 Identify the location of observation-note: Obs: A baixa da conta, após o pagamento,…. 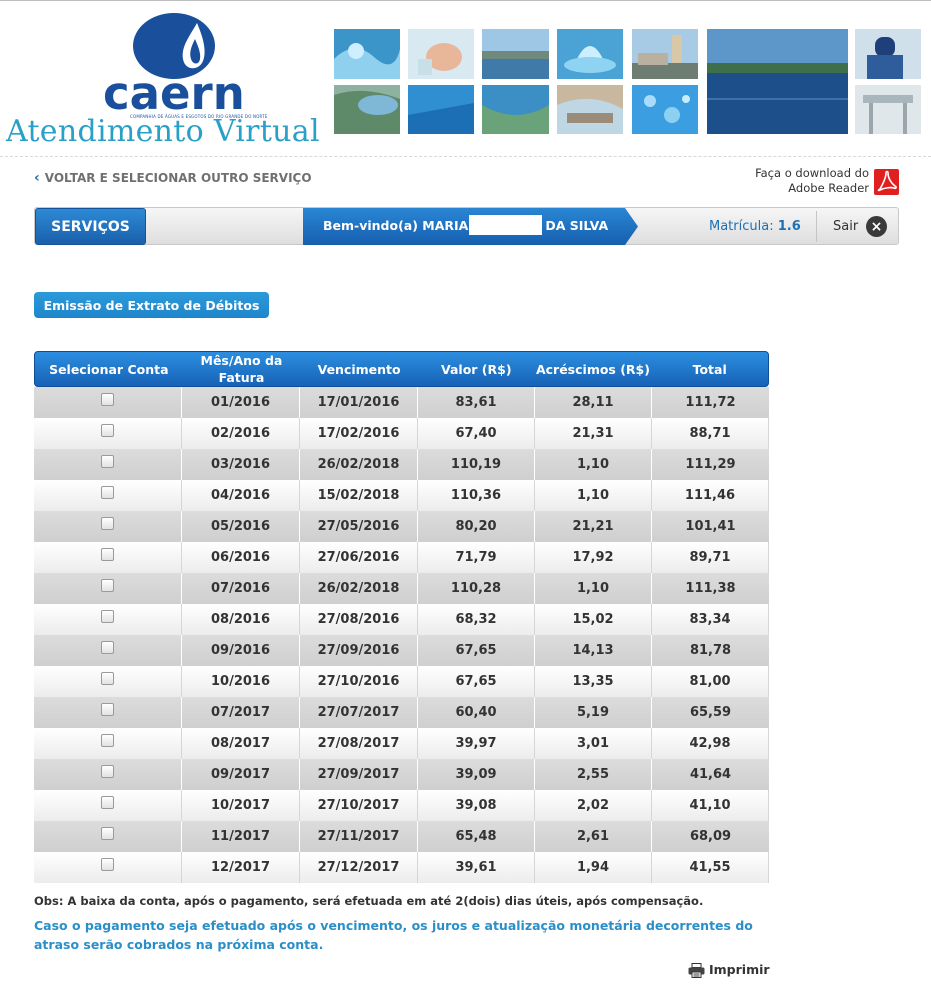
(369, 901).